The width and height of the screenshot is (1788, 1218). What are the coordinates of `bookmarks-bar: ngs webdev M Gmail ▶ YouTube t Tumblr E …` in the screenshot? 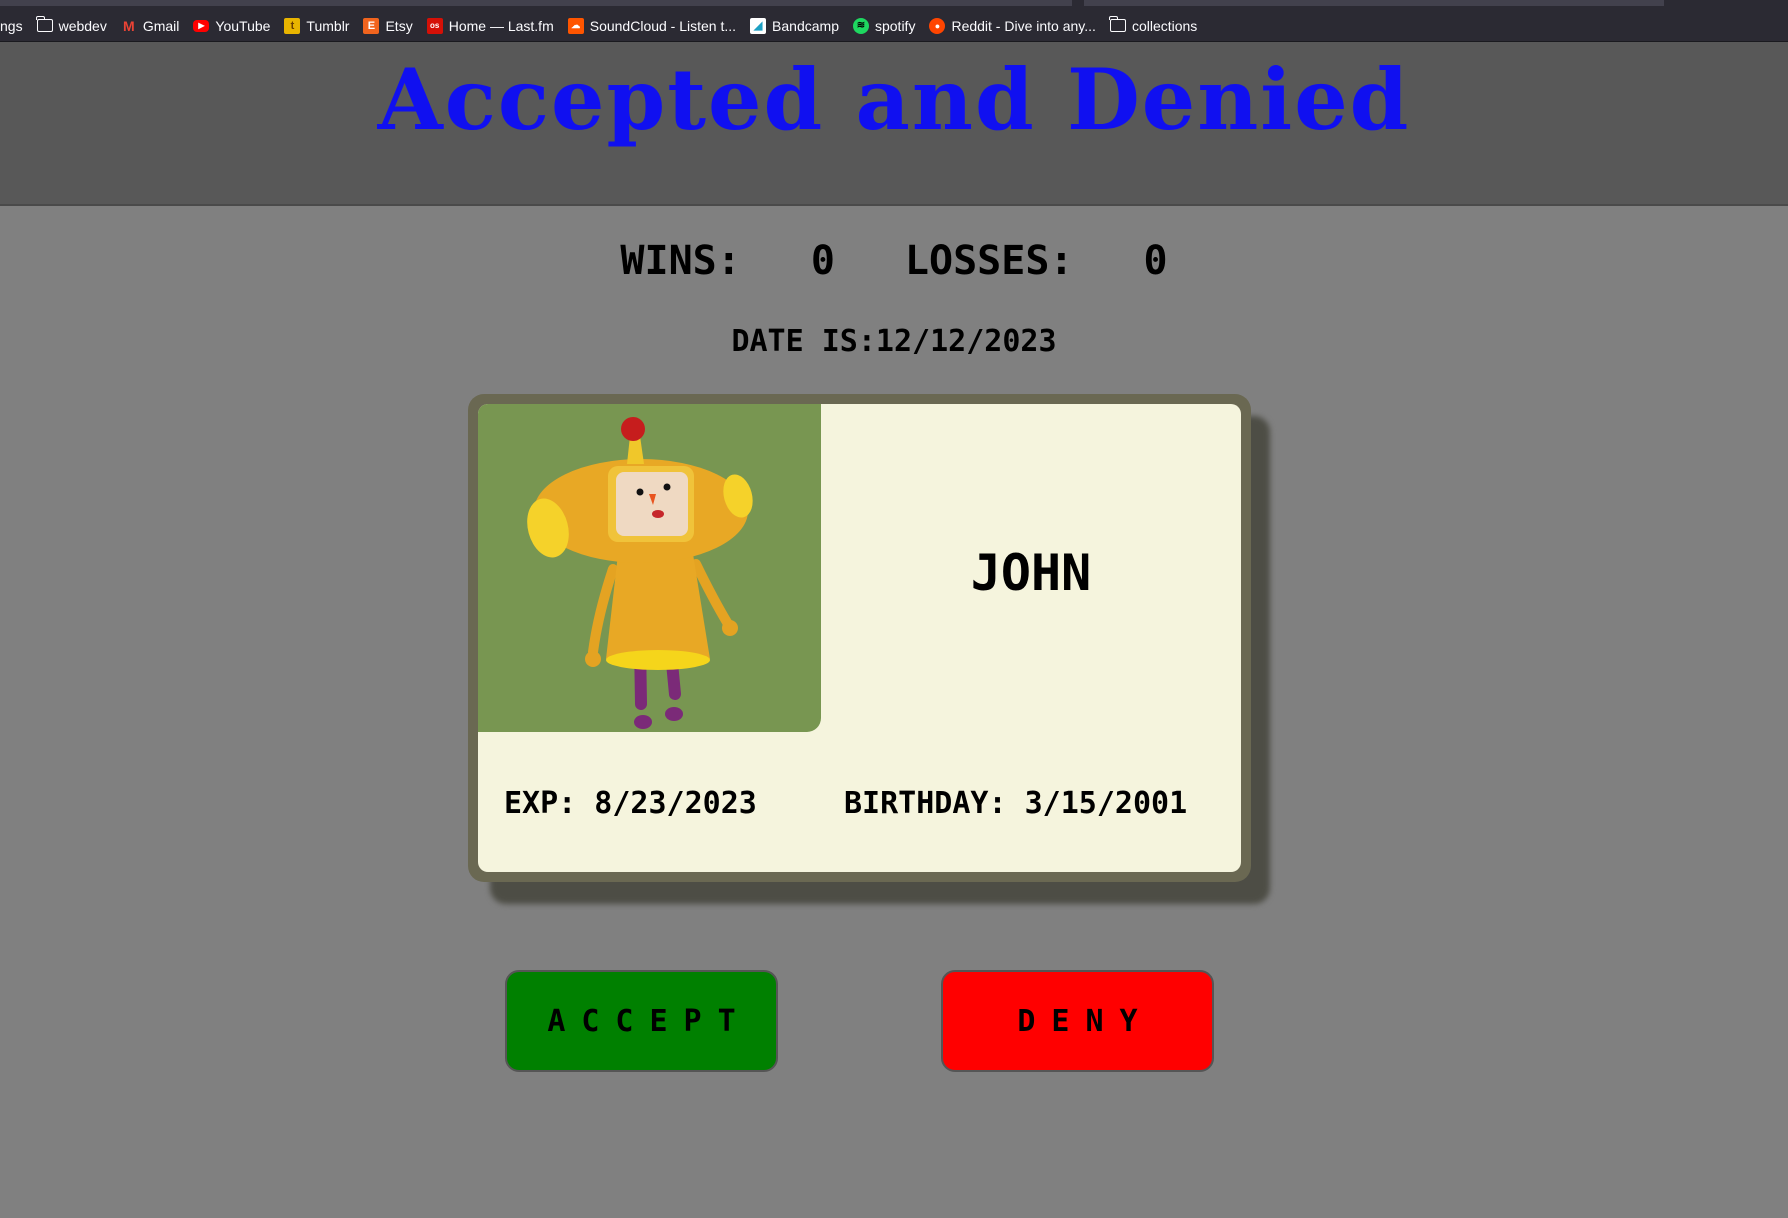 It's located at (894, 21).